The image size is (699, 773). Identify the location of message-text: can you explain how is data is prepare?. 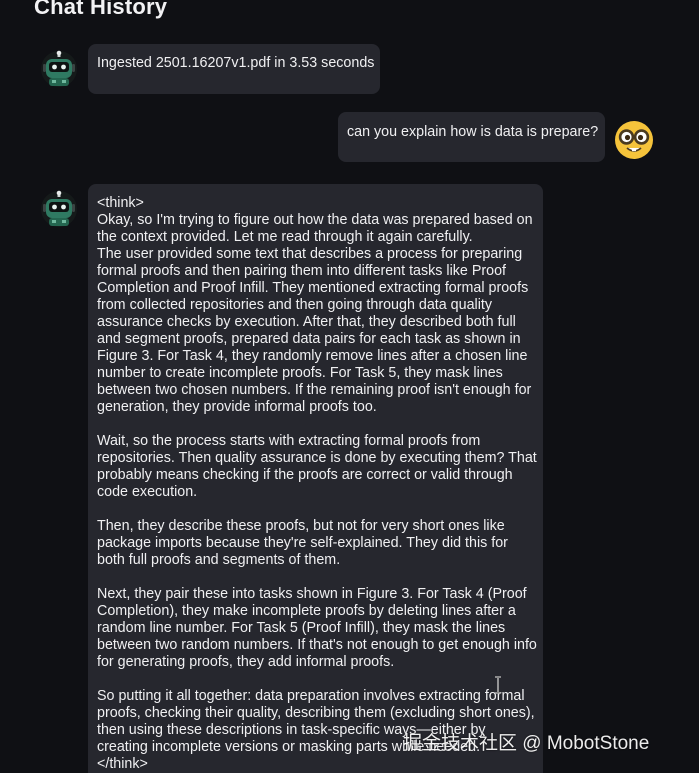
(473, 132).